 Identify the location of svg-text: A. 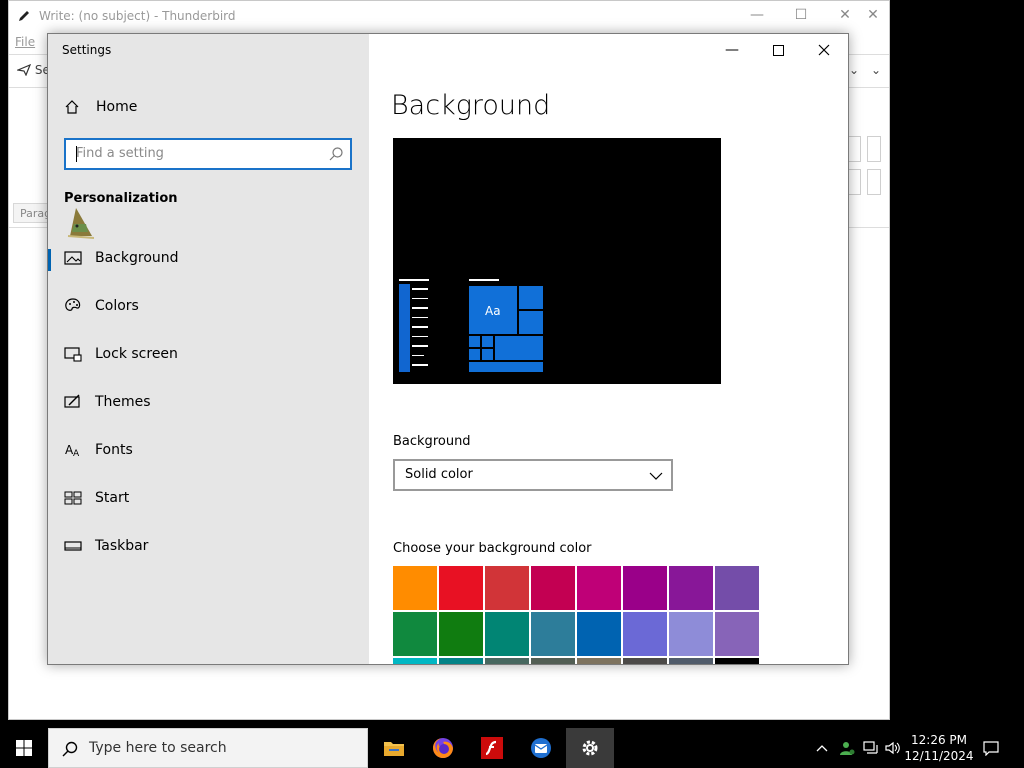
(76, 454).